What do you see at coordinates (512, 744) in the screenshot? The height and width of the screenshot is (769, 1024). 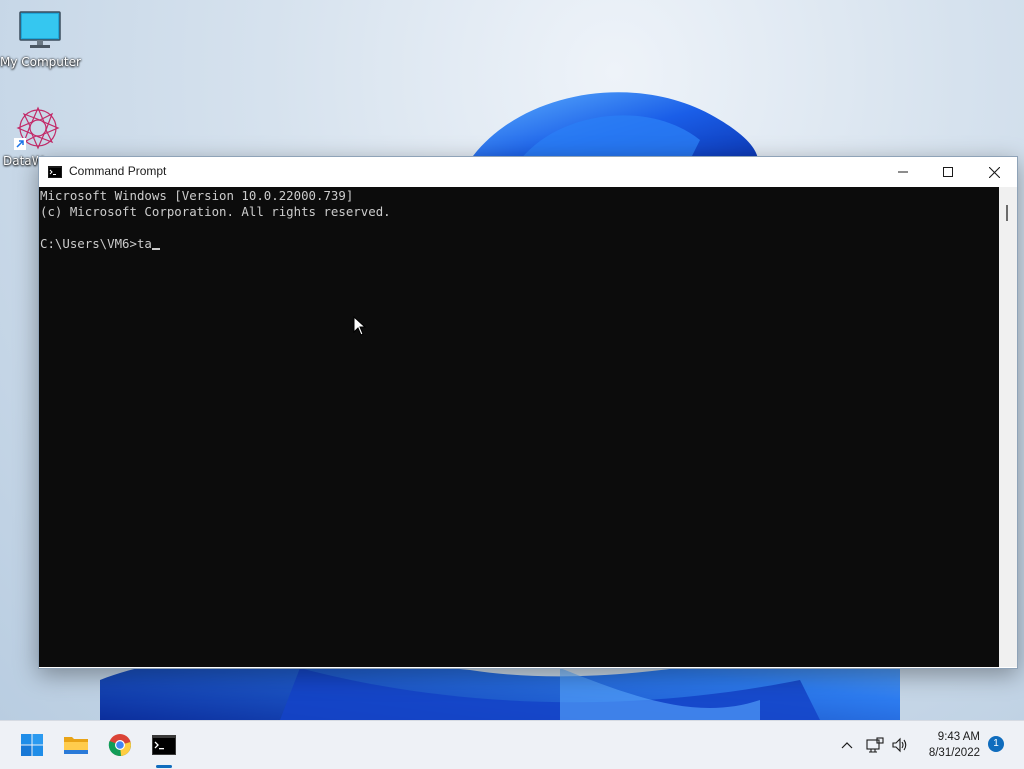 I see `taskbar: 9:43 AM 8/31/2022` at bounding box center [512, 744].